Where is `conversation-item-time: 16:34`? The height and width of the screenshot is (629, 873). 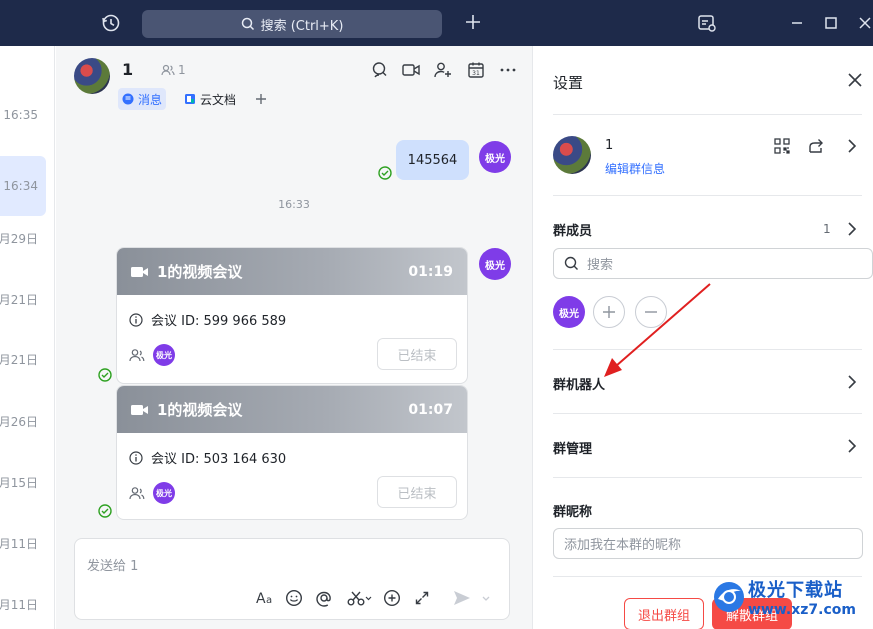 conversation-item-time: 16:34 is located at coordinates (20, 186).